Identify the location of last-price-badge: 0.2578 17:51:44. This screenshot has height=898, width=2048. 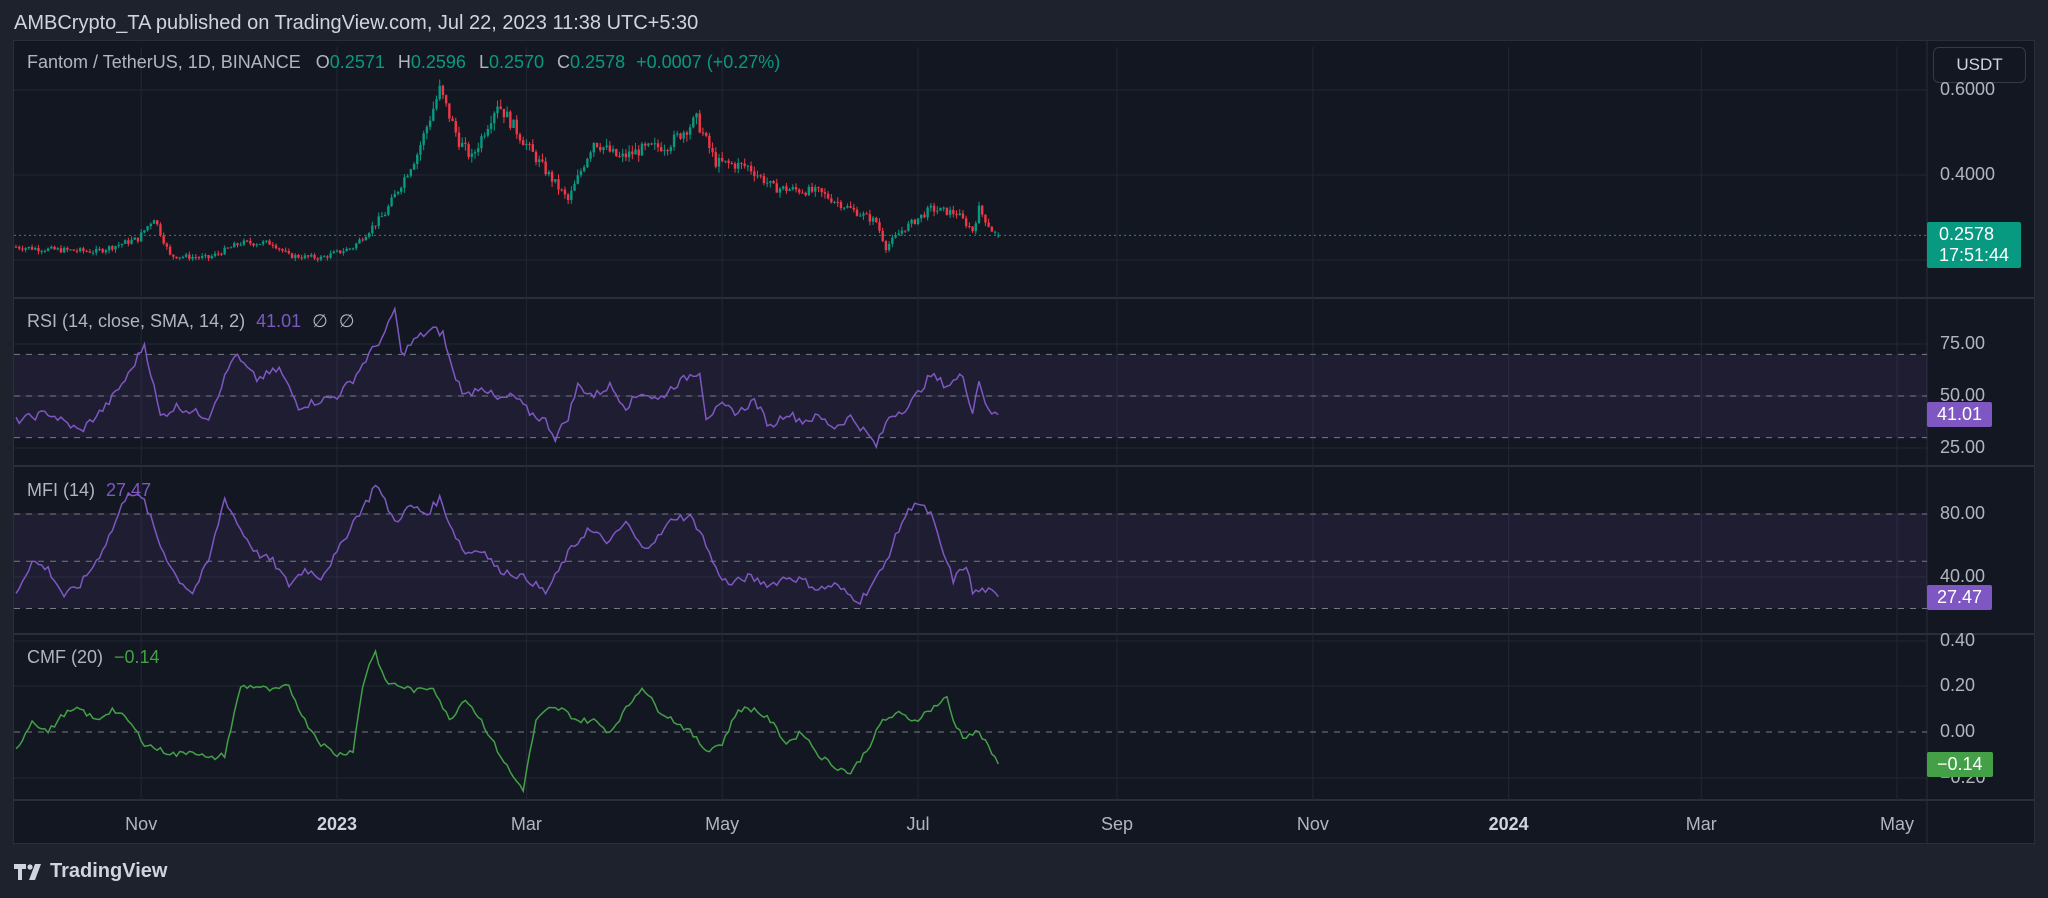
(1974, 245).